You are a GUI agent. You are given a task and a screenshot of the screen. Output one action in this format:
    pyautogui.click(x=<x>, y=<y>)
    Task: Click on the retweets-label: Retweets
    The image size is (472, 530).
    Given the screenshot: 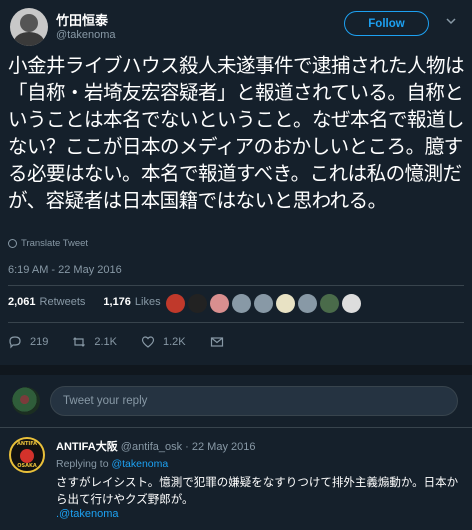 What is the action you would take?
    pyautogui.click(x=63, y=302)
    